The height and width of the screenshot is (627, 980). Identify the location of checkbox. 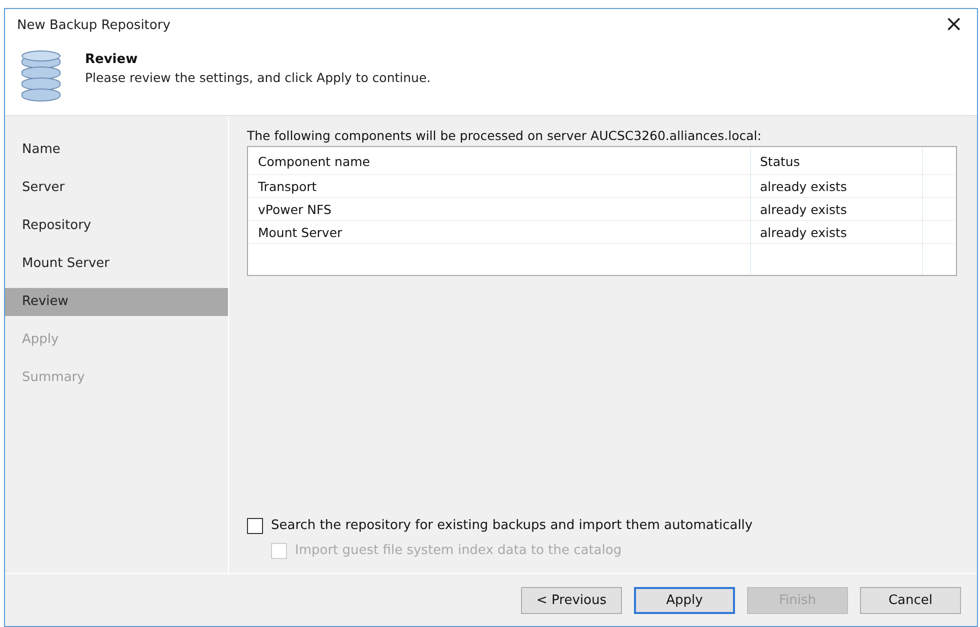
(255, 526).